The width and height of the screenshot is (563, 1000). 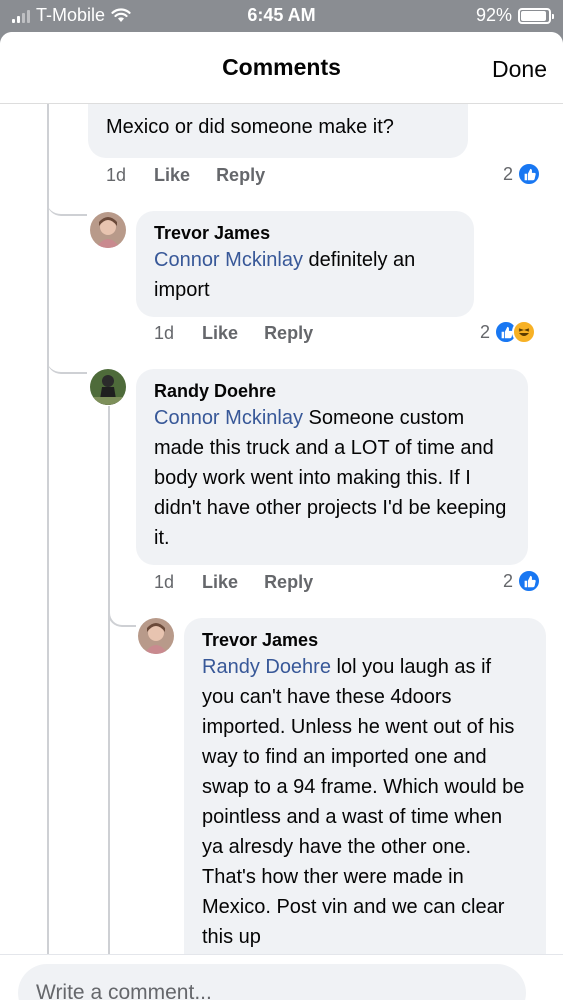 I want to click on battery-info: 92%, so click(x=514, y=15).